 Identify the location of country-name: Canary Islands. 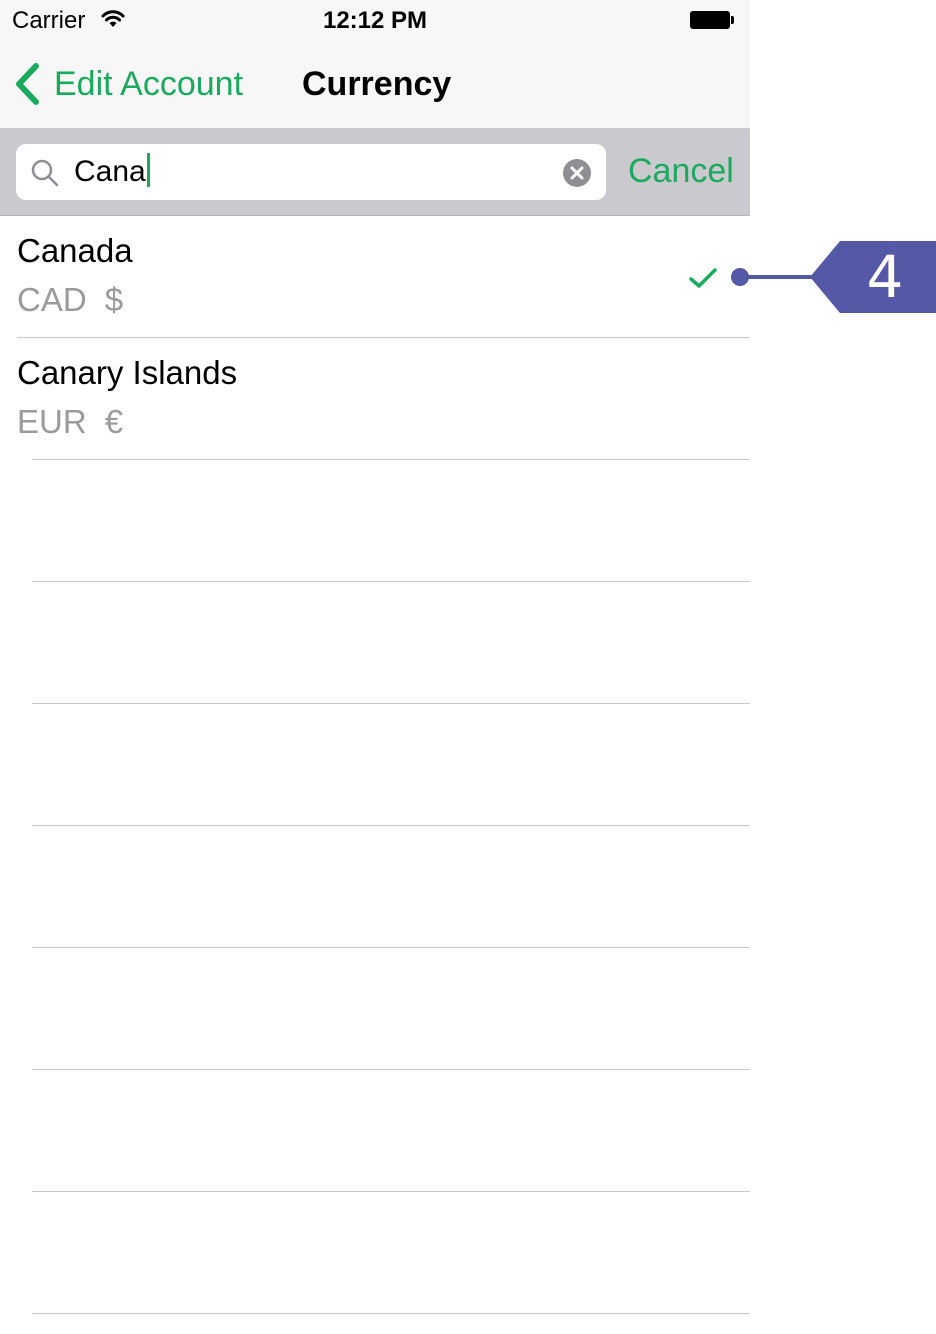
(127, 372).